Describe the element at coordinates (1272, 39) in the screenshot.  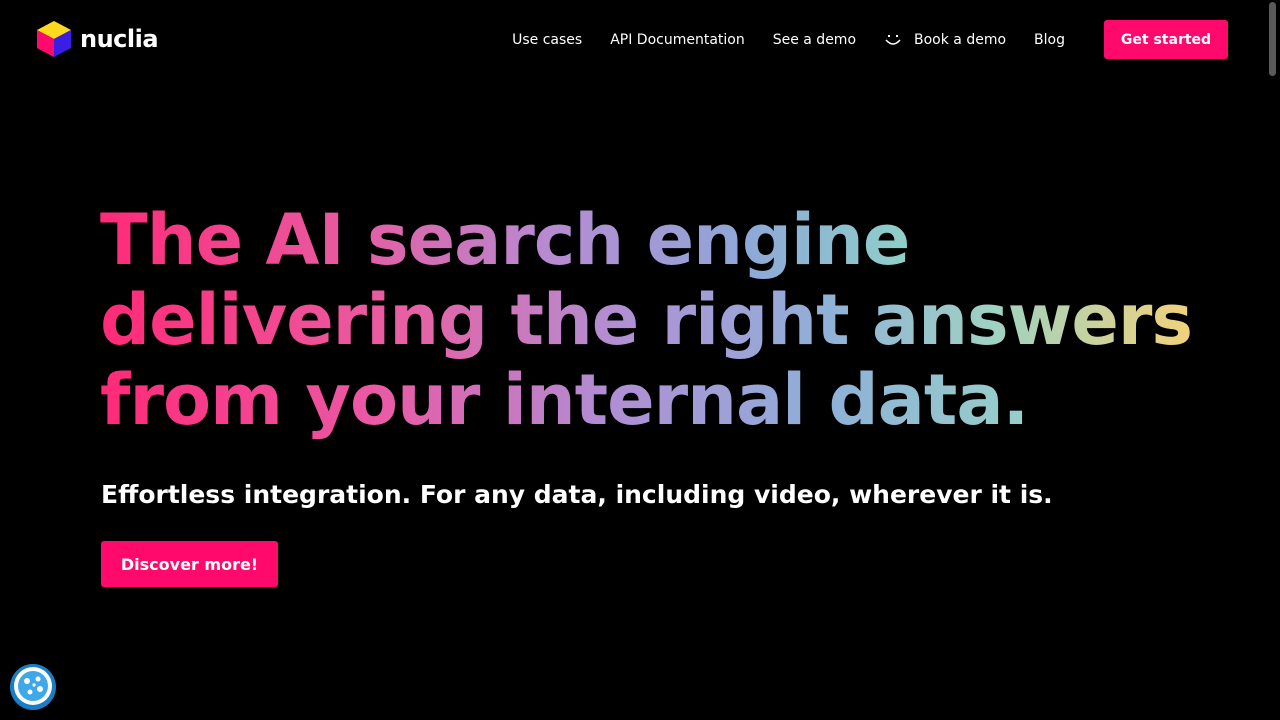
I see `scrollbar-thumb` at that location.